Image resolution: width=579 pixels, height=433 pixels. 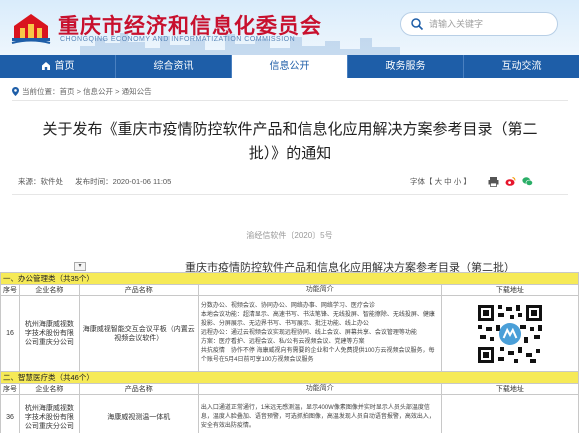 What do you see at coordinates (98, 91) in the screenshot?
I see `breadcrumb-info: 信息公开` at bounding box center [98, 91].